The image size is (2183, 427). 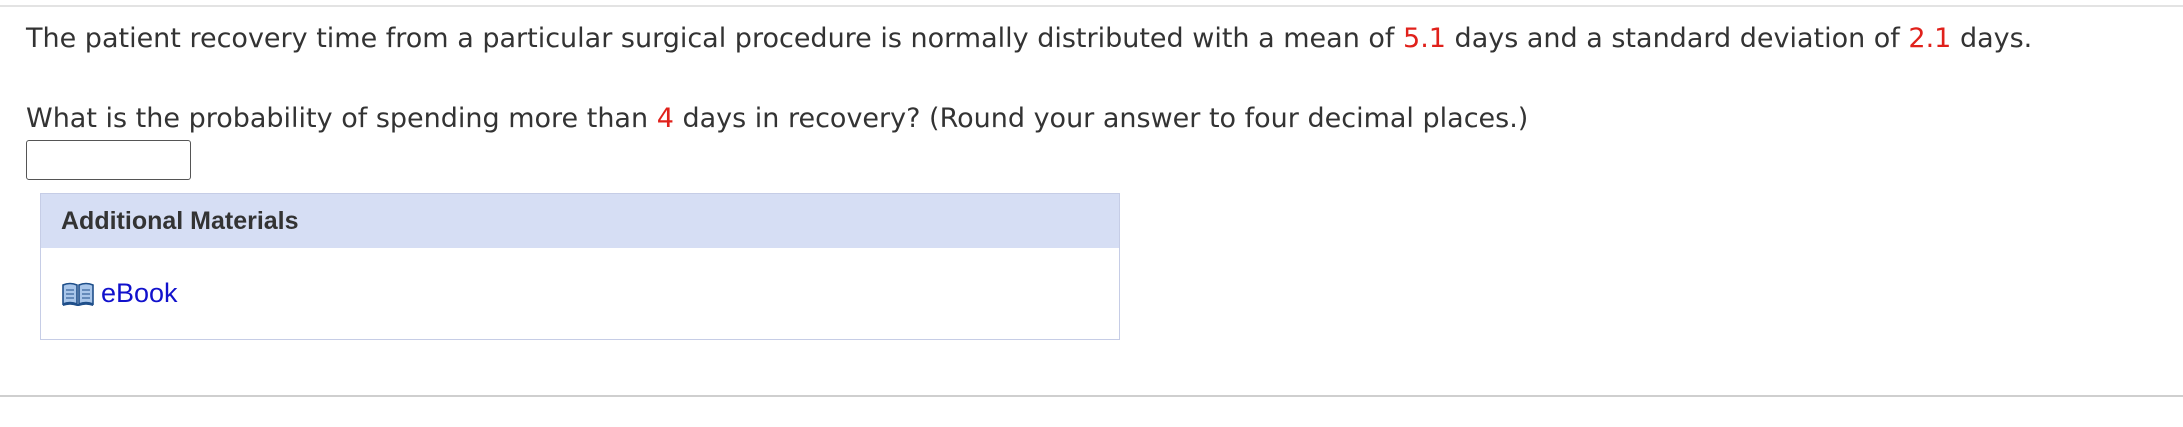 I want to click on additional-materials-header: Additional Materials, so click(x=580, y=221).